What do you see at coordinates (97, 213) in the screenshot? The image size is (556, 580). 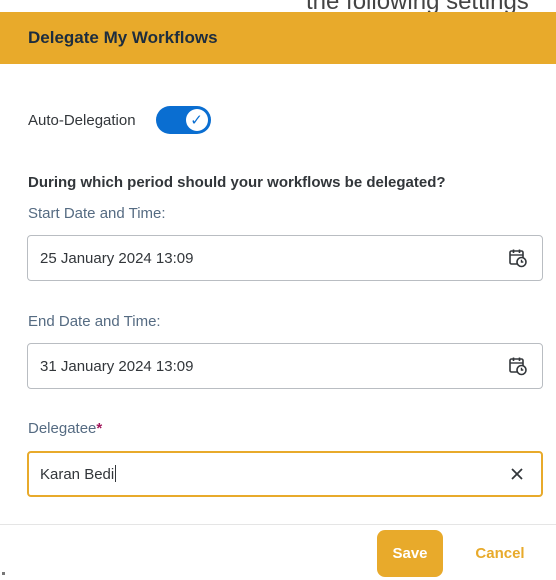 I see `start-date-label: Start Date and Time:` at bounding box center [97, 213].